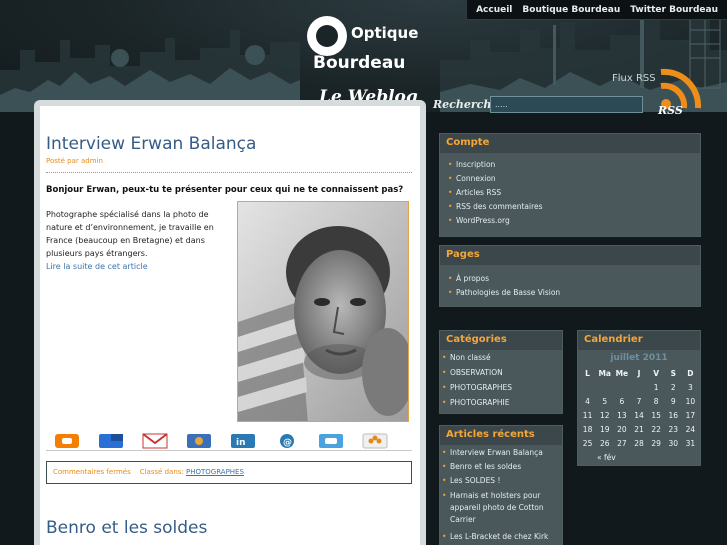 This screenshot has height=545, width=727. I want to click on gmail-icon, so click(155, 441).